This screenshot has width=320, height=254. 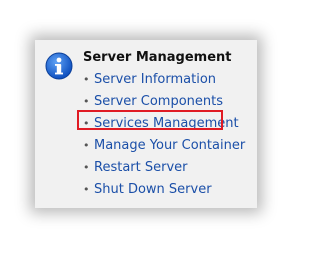 I want to click on panel-title: Server Management, so click(x=157, y=57).